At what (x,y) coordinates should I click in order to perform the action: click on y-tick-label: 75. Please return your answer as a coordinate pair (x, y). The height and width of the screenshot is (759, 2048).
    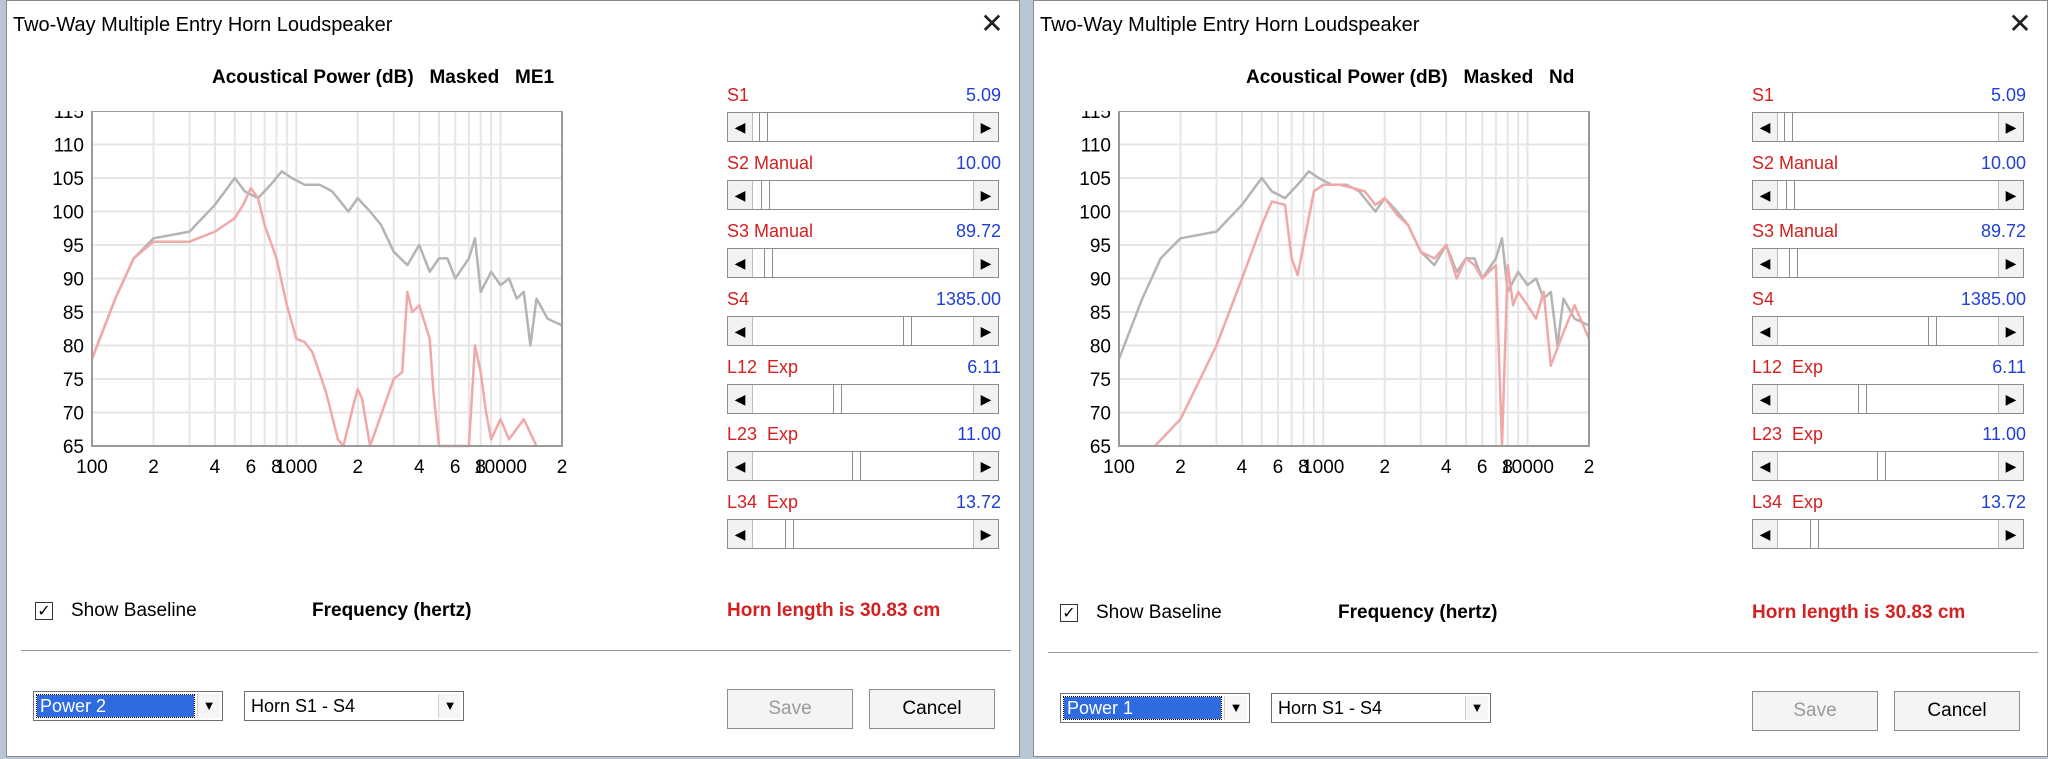
    Looking at the image, I should click on (73, 380).